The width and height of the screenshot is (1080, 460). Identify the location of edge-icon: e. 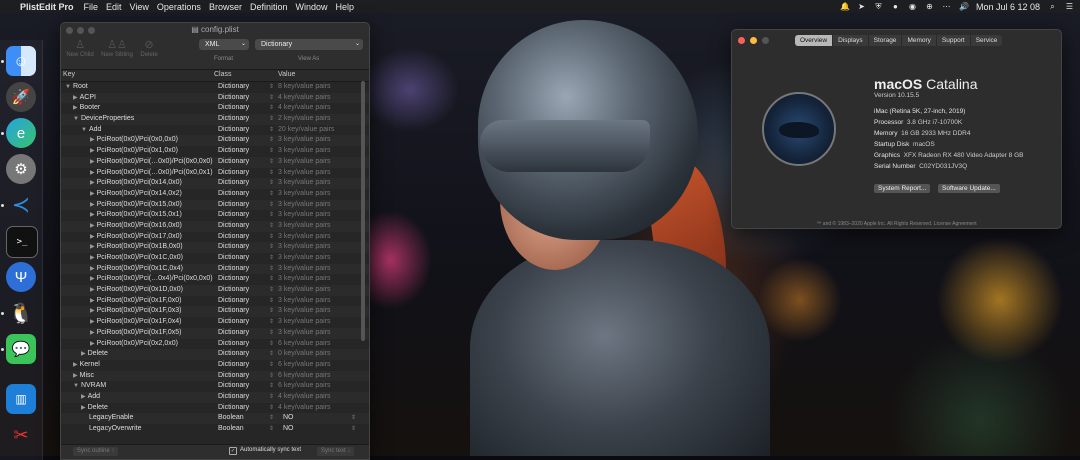
(21, 133).